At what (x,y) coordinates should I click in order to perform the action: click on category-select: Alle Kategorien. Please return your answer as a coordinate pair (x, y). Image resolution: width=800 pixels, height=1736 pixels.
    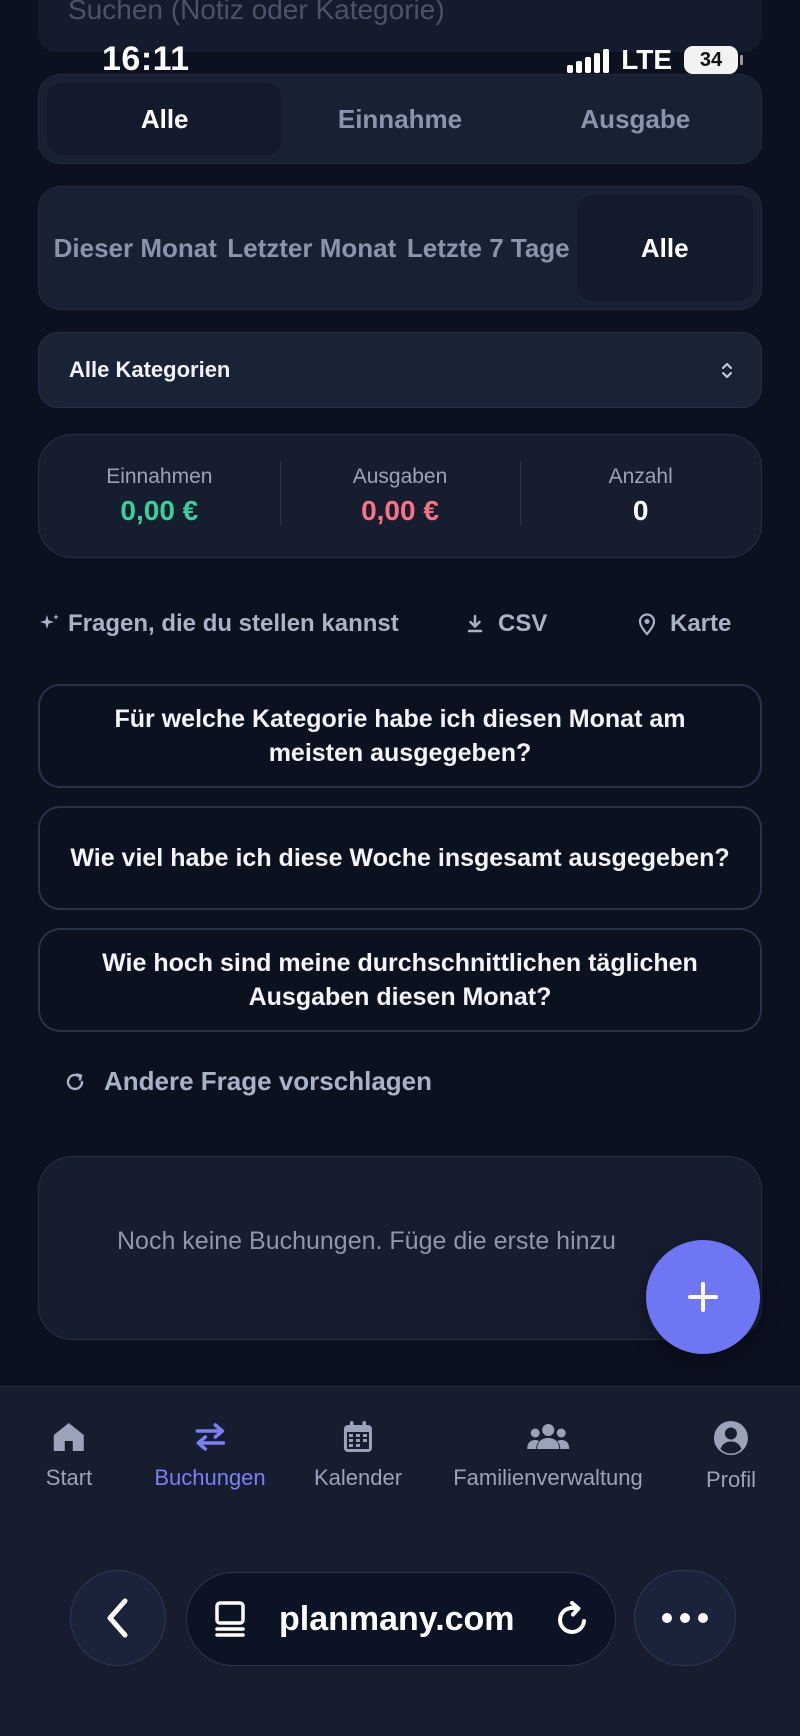
    Looking at the image, I should click on (400, 370).